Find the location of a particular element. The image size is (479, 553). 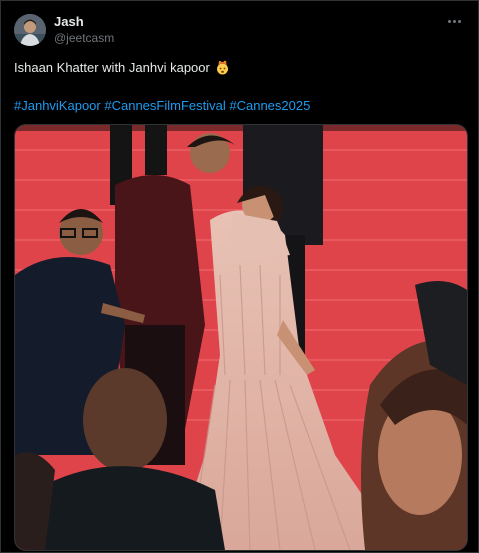

author-avatar is located at coordinates (30, 30).